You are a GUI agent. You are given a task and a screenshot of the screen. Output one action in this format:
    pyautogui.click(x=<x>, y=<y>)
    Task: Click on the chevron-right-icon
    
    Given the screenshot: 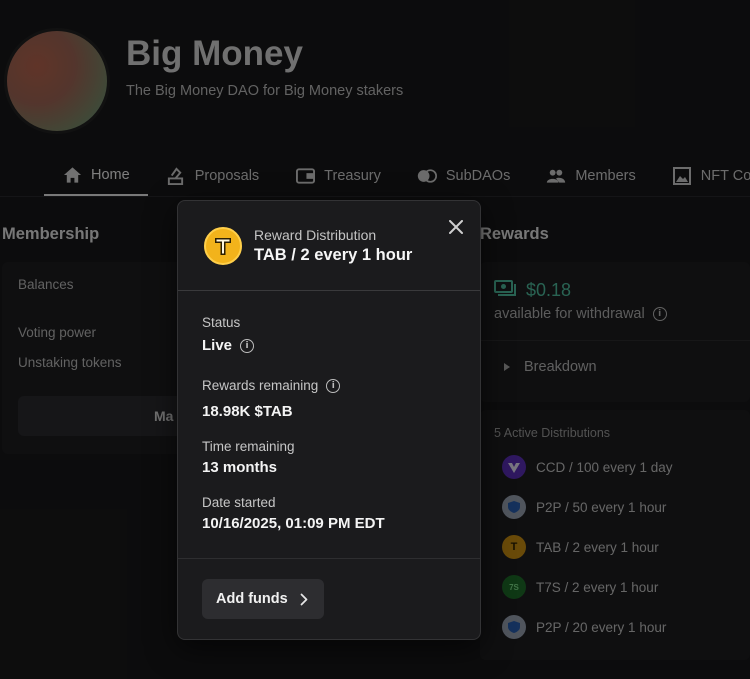 What is the action you would take?
    pyautogui.click(x=304, y=599)
    